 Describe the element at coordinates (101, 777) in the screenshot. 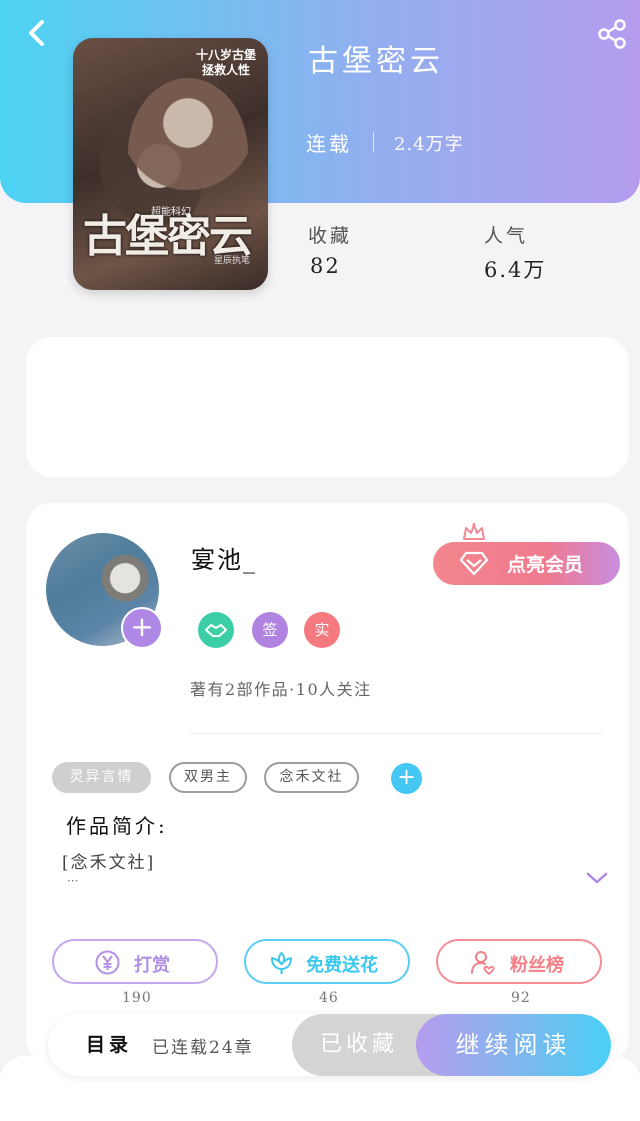

I see `tag-chip: 灵异言情` at that location.